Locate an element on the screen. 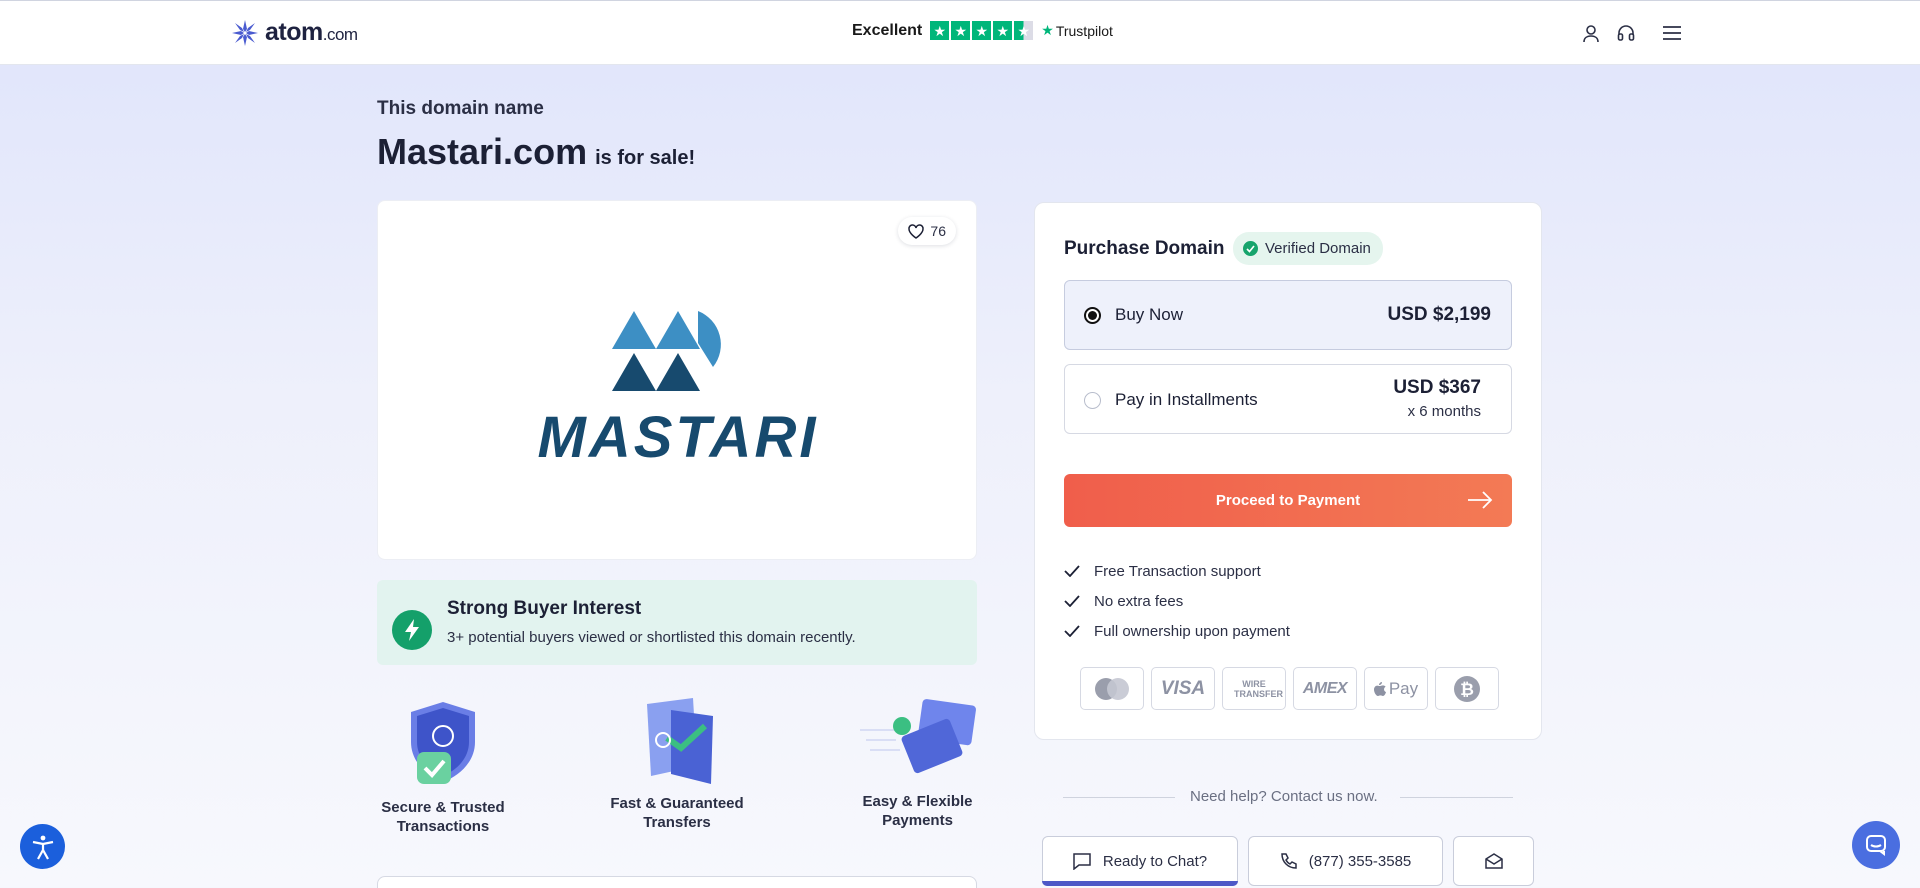 The height and width of the screenshot is (888, 1920). user-icon is located at coordinates (1591, 33).